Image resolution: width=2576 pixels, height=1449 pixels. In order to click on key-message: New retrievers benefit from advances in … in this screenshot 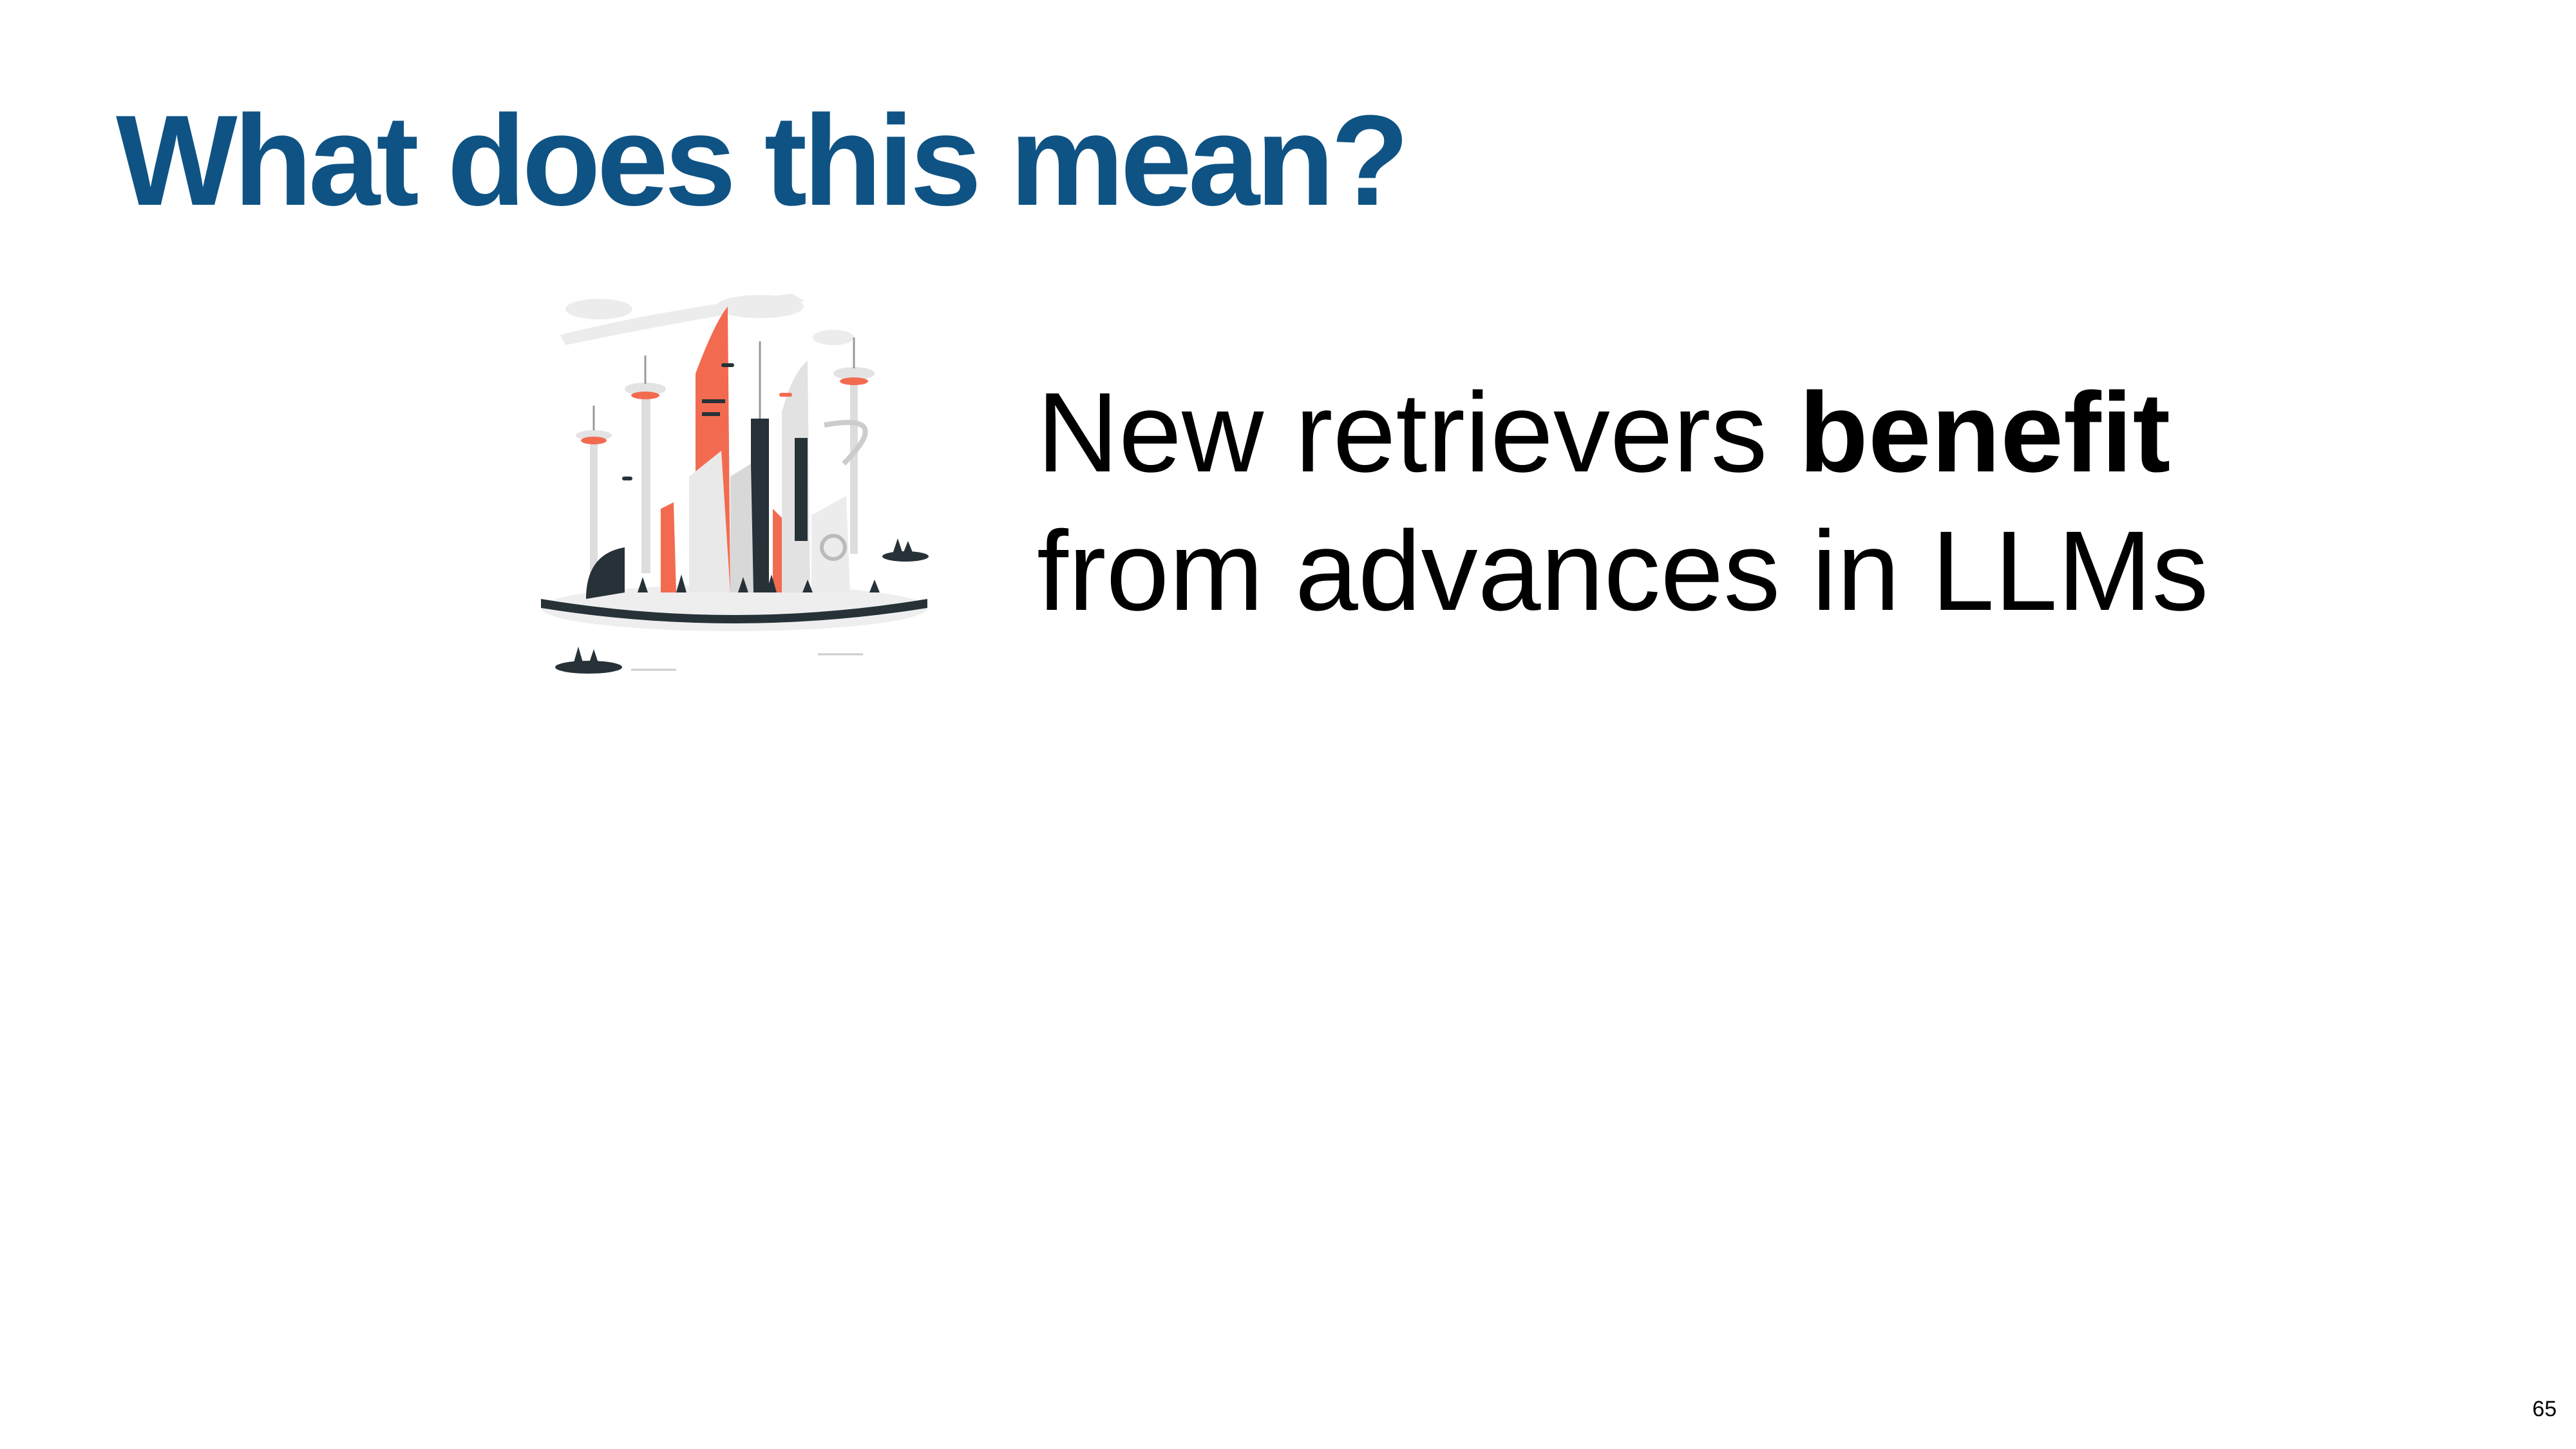, I will do `click(1622, 502)`.